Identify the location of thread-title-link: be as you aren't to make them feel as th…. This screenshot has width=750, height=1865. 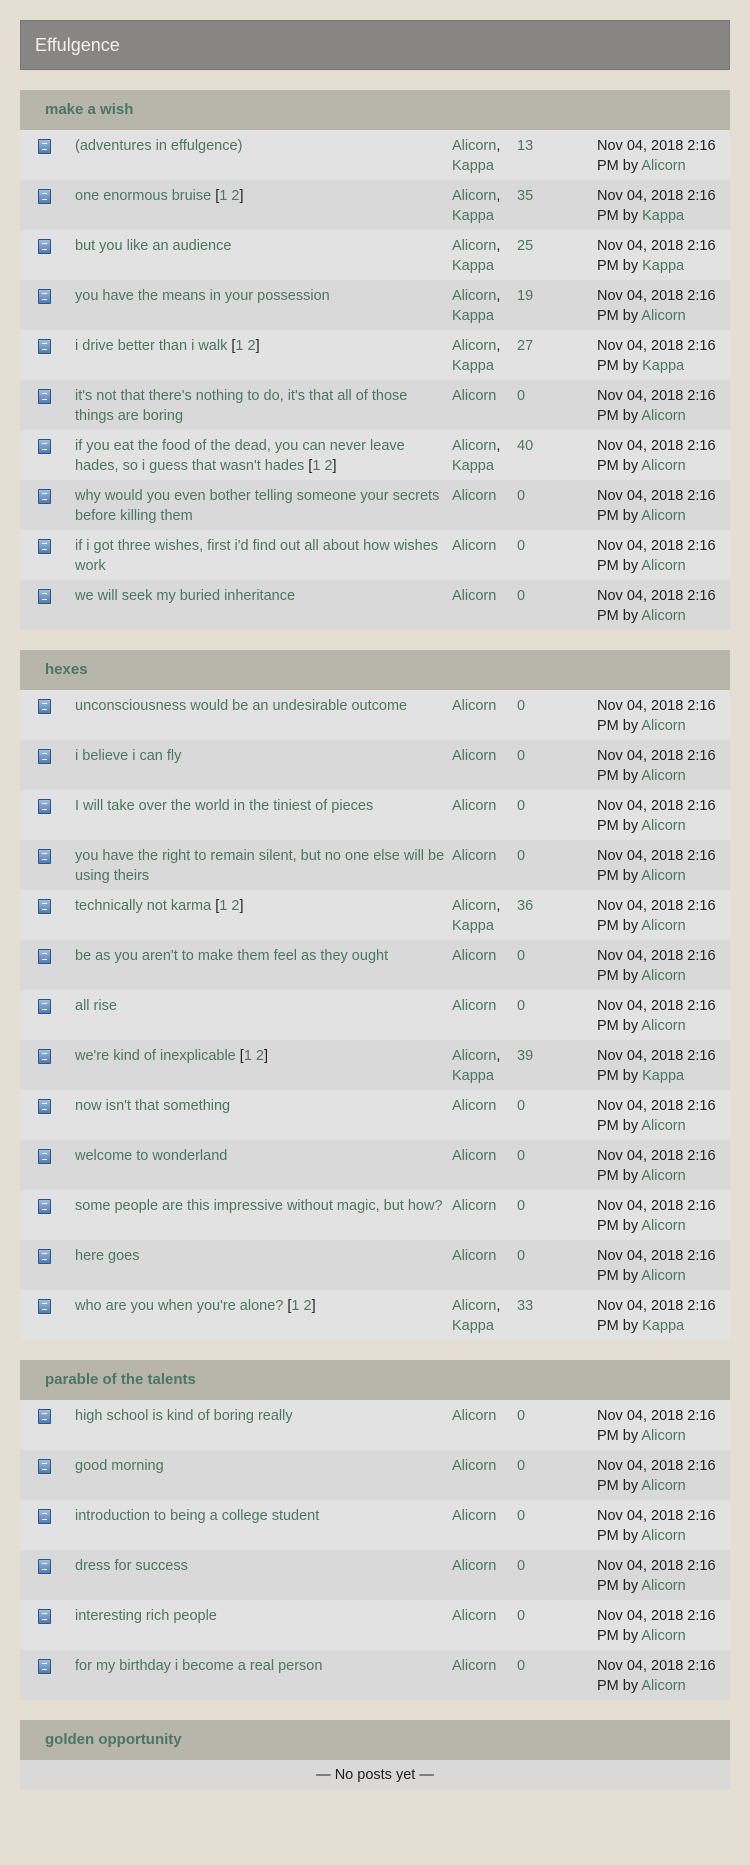
(231, 956).